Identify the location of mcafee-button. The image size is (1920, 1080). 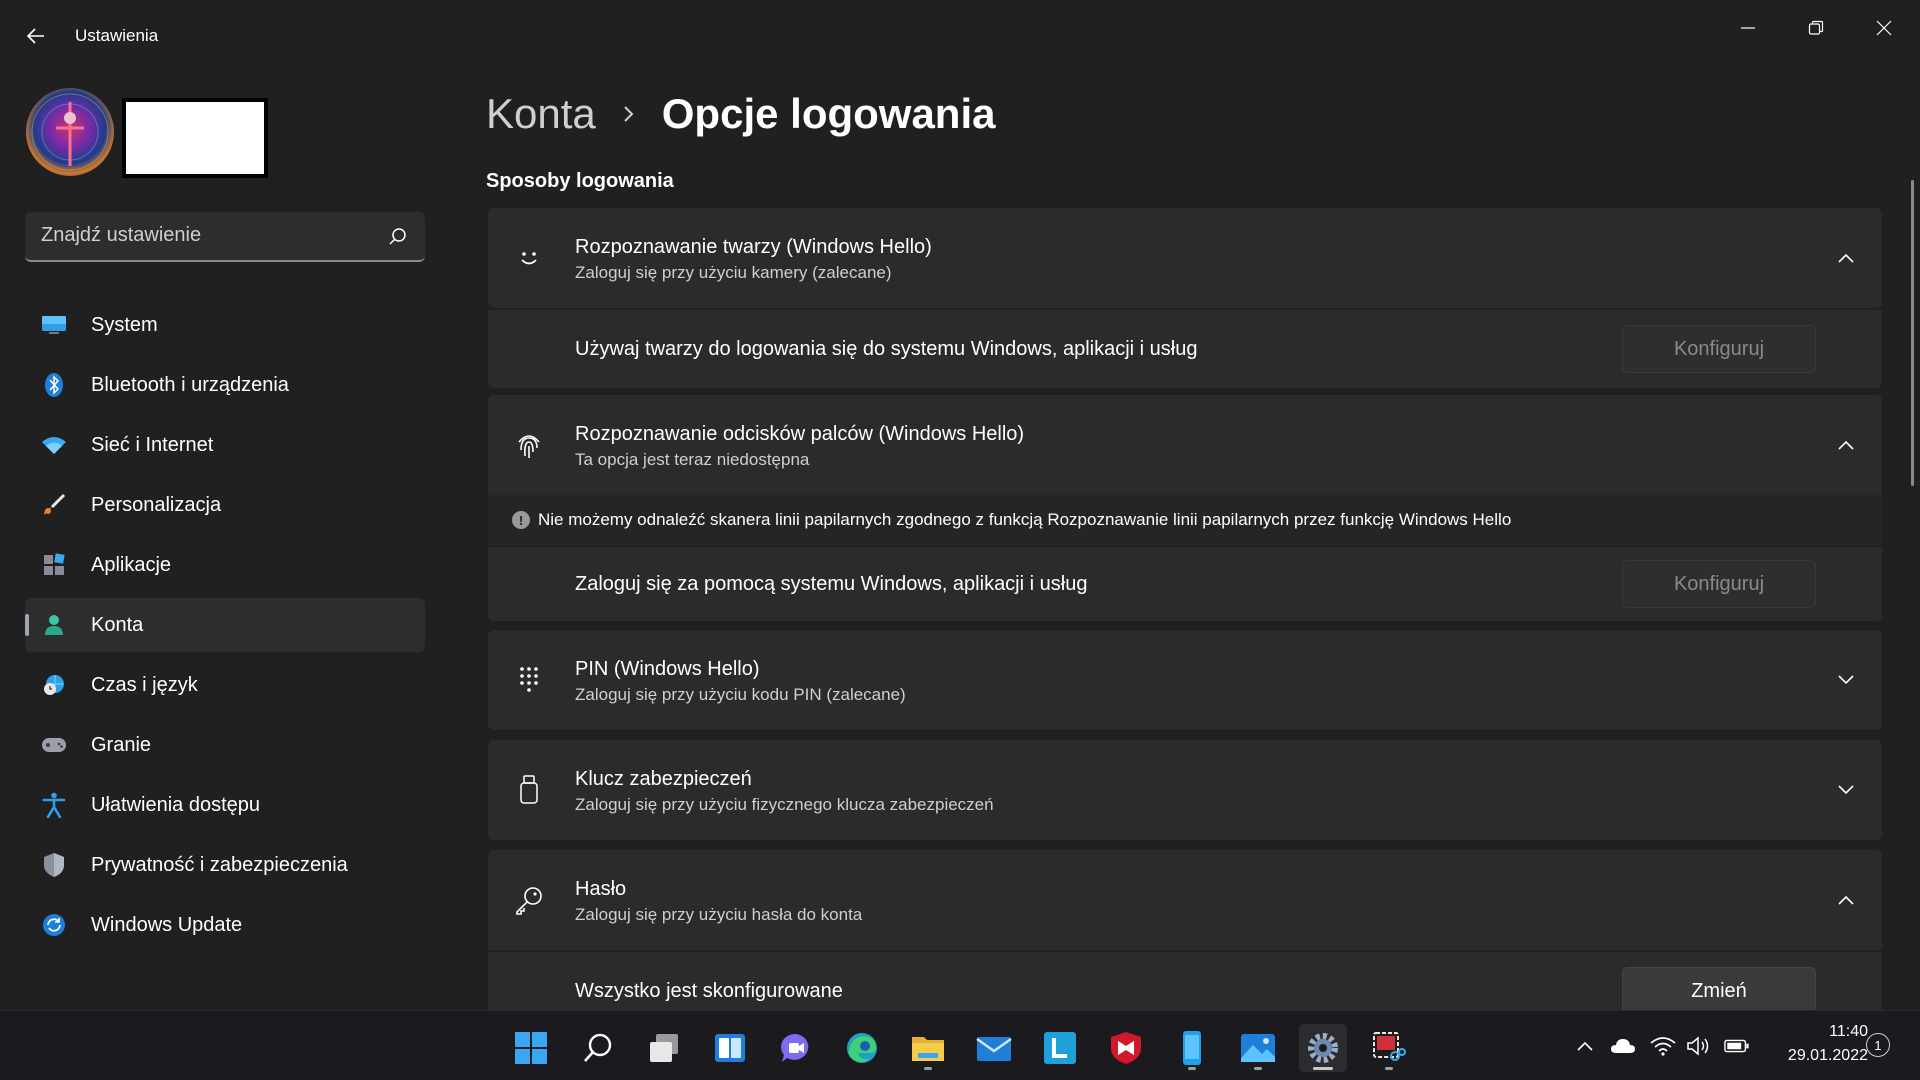
(1126, 1048).